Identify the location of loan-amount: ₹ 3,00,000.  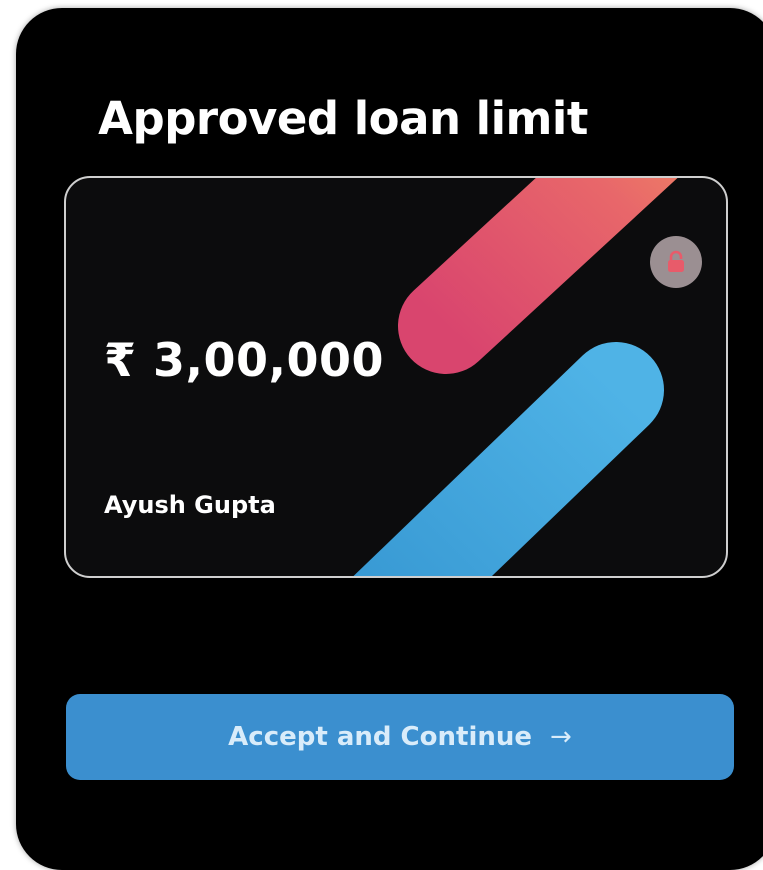
(244, 360).